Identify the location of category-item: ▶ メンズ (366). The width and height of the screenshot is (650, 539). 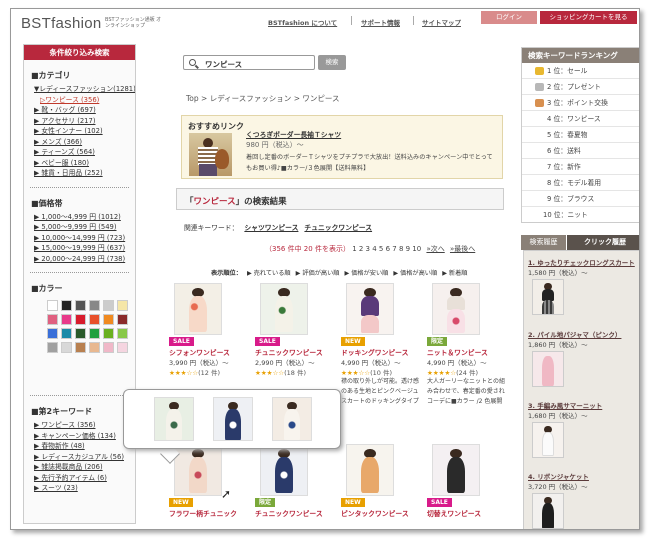
(84, 142).